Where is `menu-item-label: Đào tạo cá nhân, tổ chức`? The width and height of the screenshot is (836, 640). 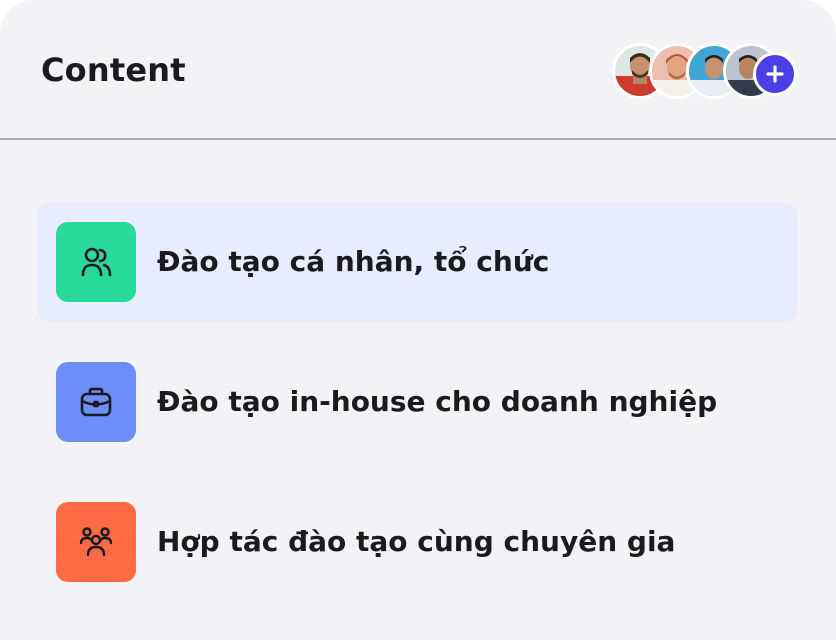 menu-item-label: Đào tạo cá nhân, tổ chức is located at coordinates (353, 261).